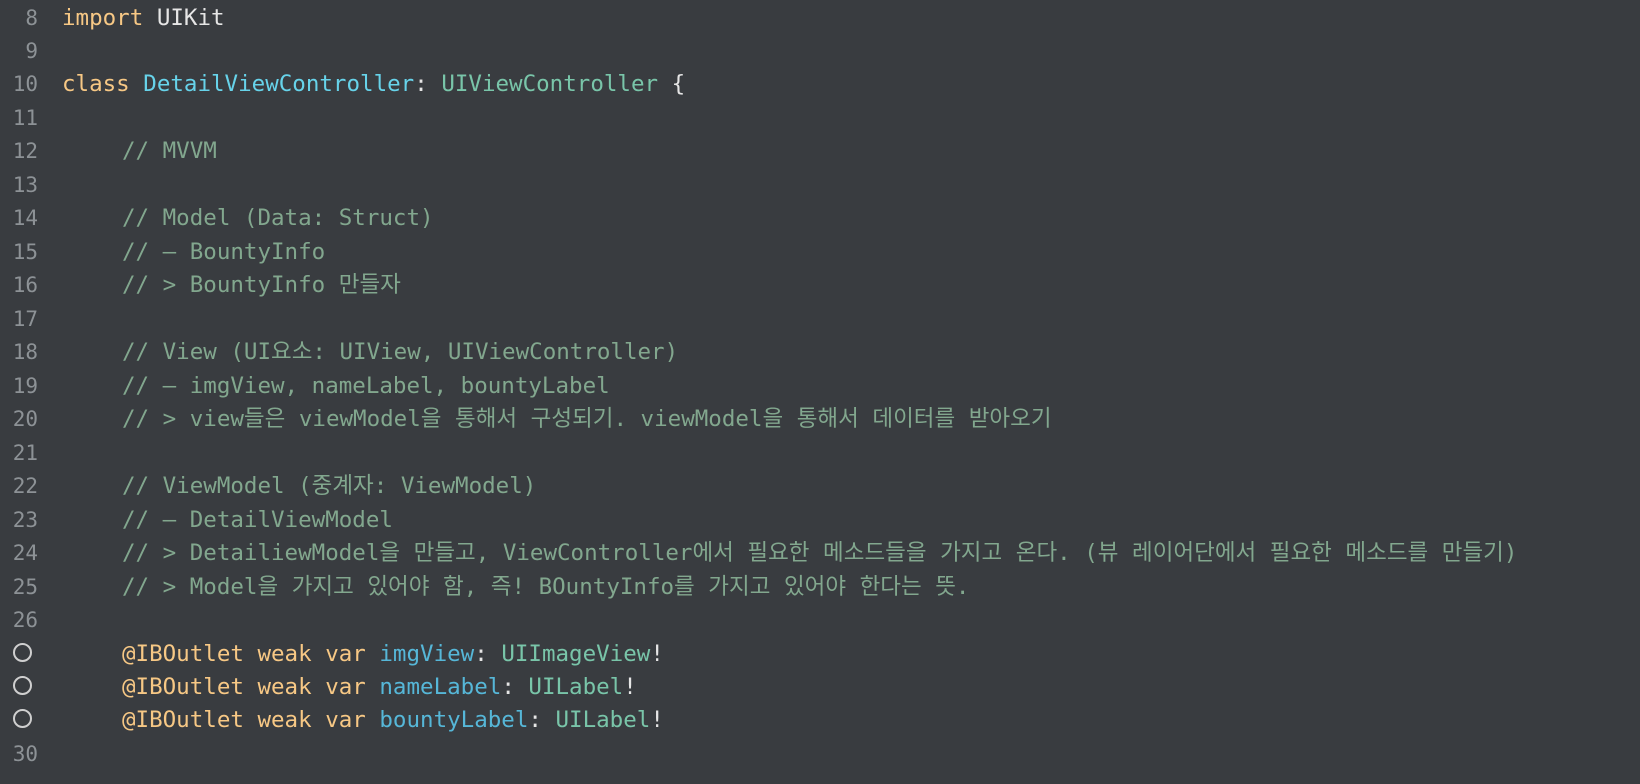  I want to click on line-number: 26, so click(25, 620).